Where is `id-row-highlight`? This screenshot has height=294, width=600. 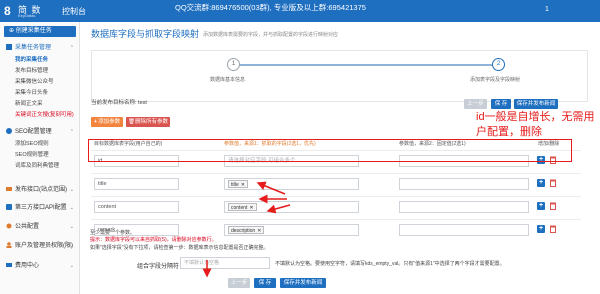 id-row-highlight is located at coordinates (330, 150).